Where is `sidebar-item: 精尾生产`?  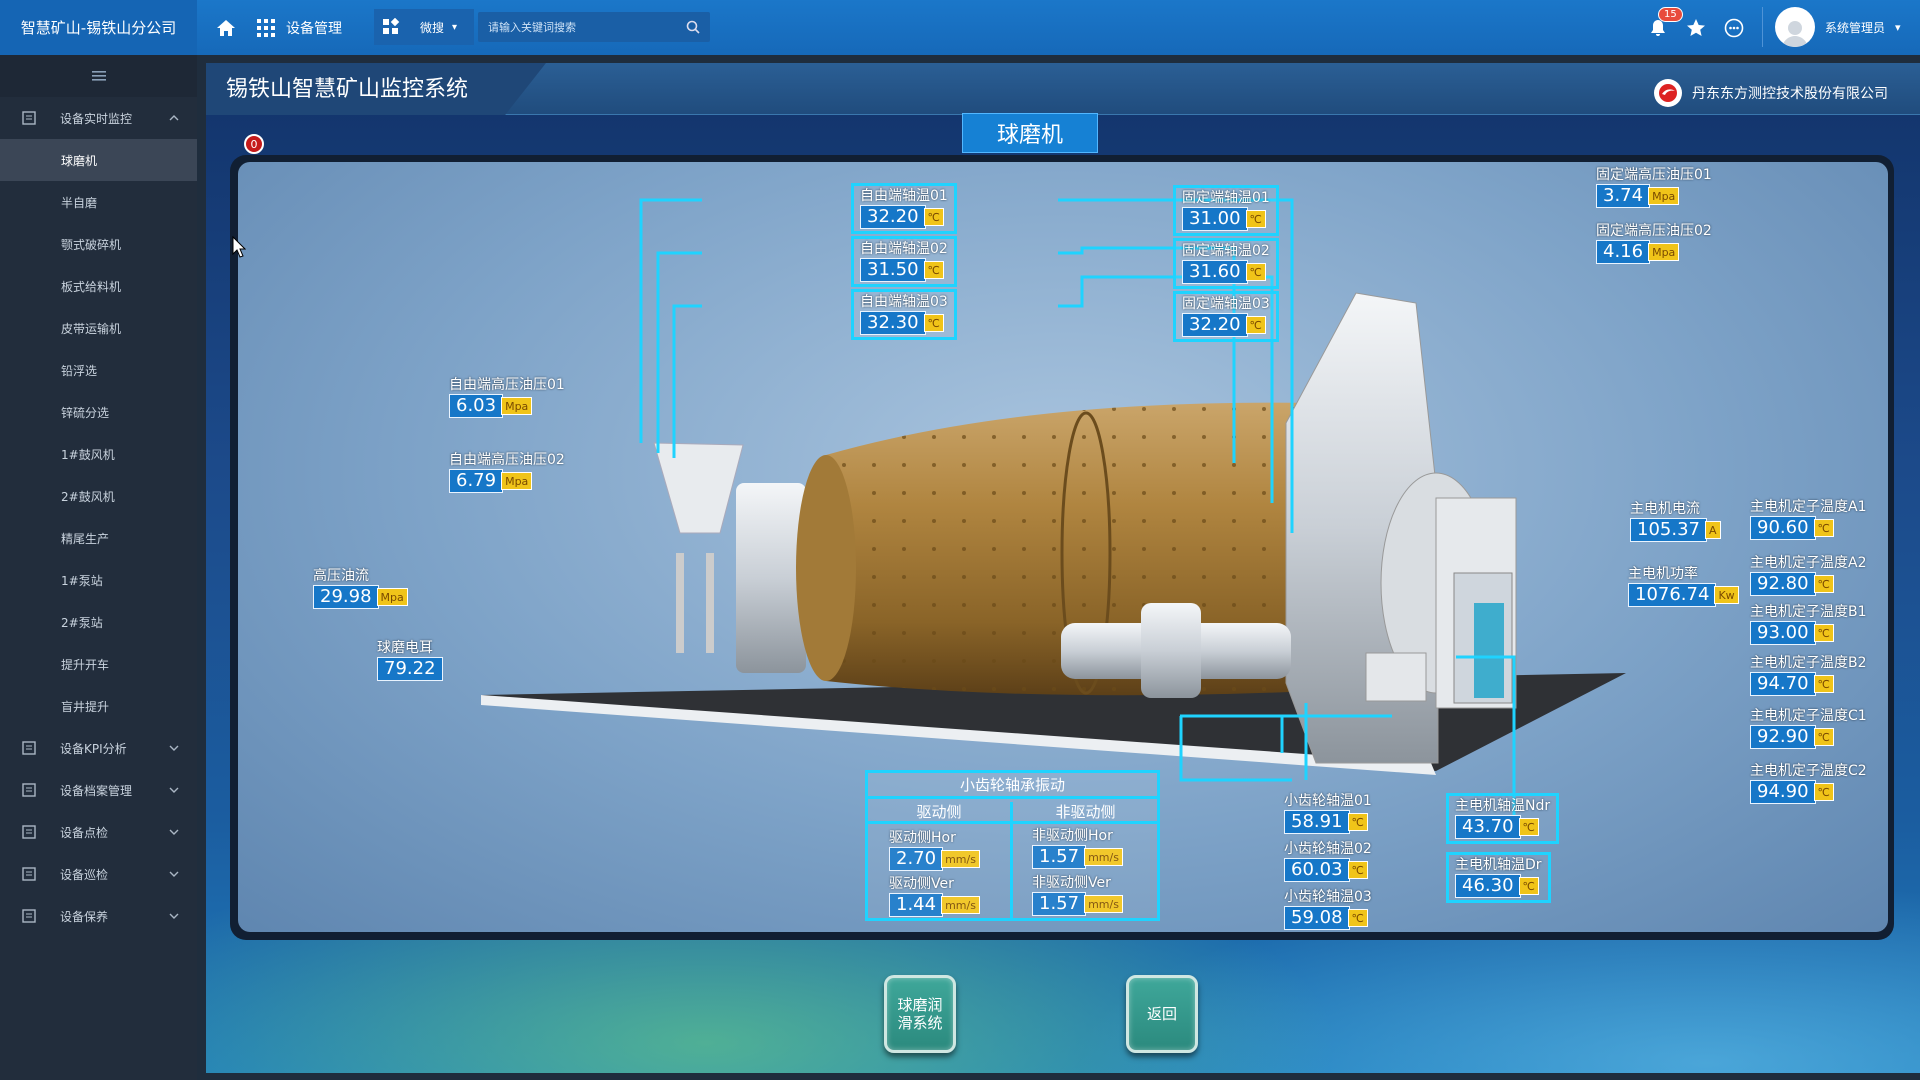 sidebar-item: 精尾生产 is located at coordinates (98, 538).